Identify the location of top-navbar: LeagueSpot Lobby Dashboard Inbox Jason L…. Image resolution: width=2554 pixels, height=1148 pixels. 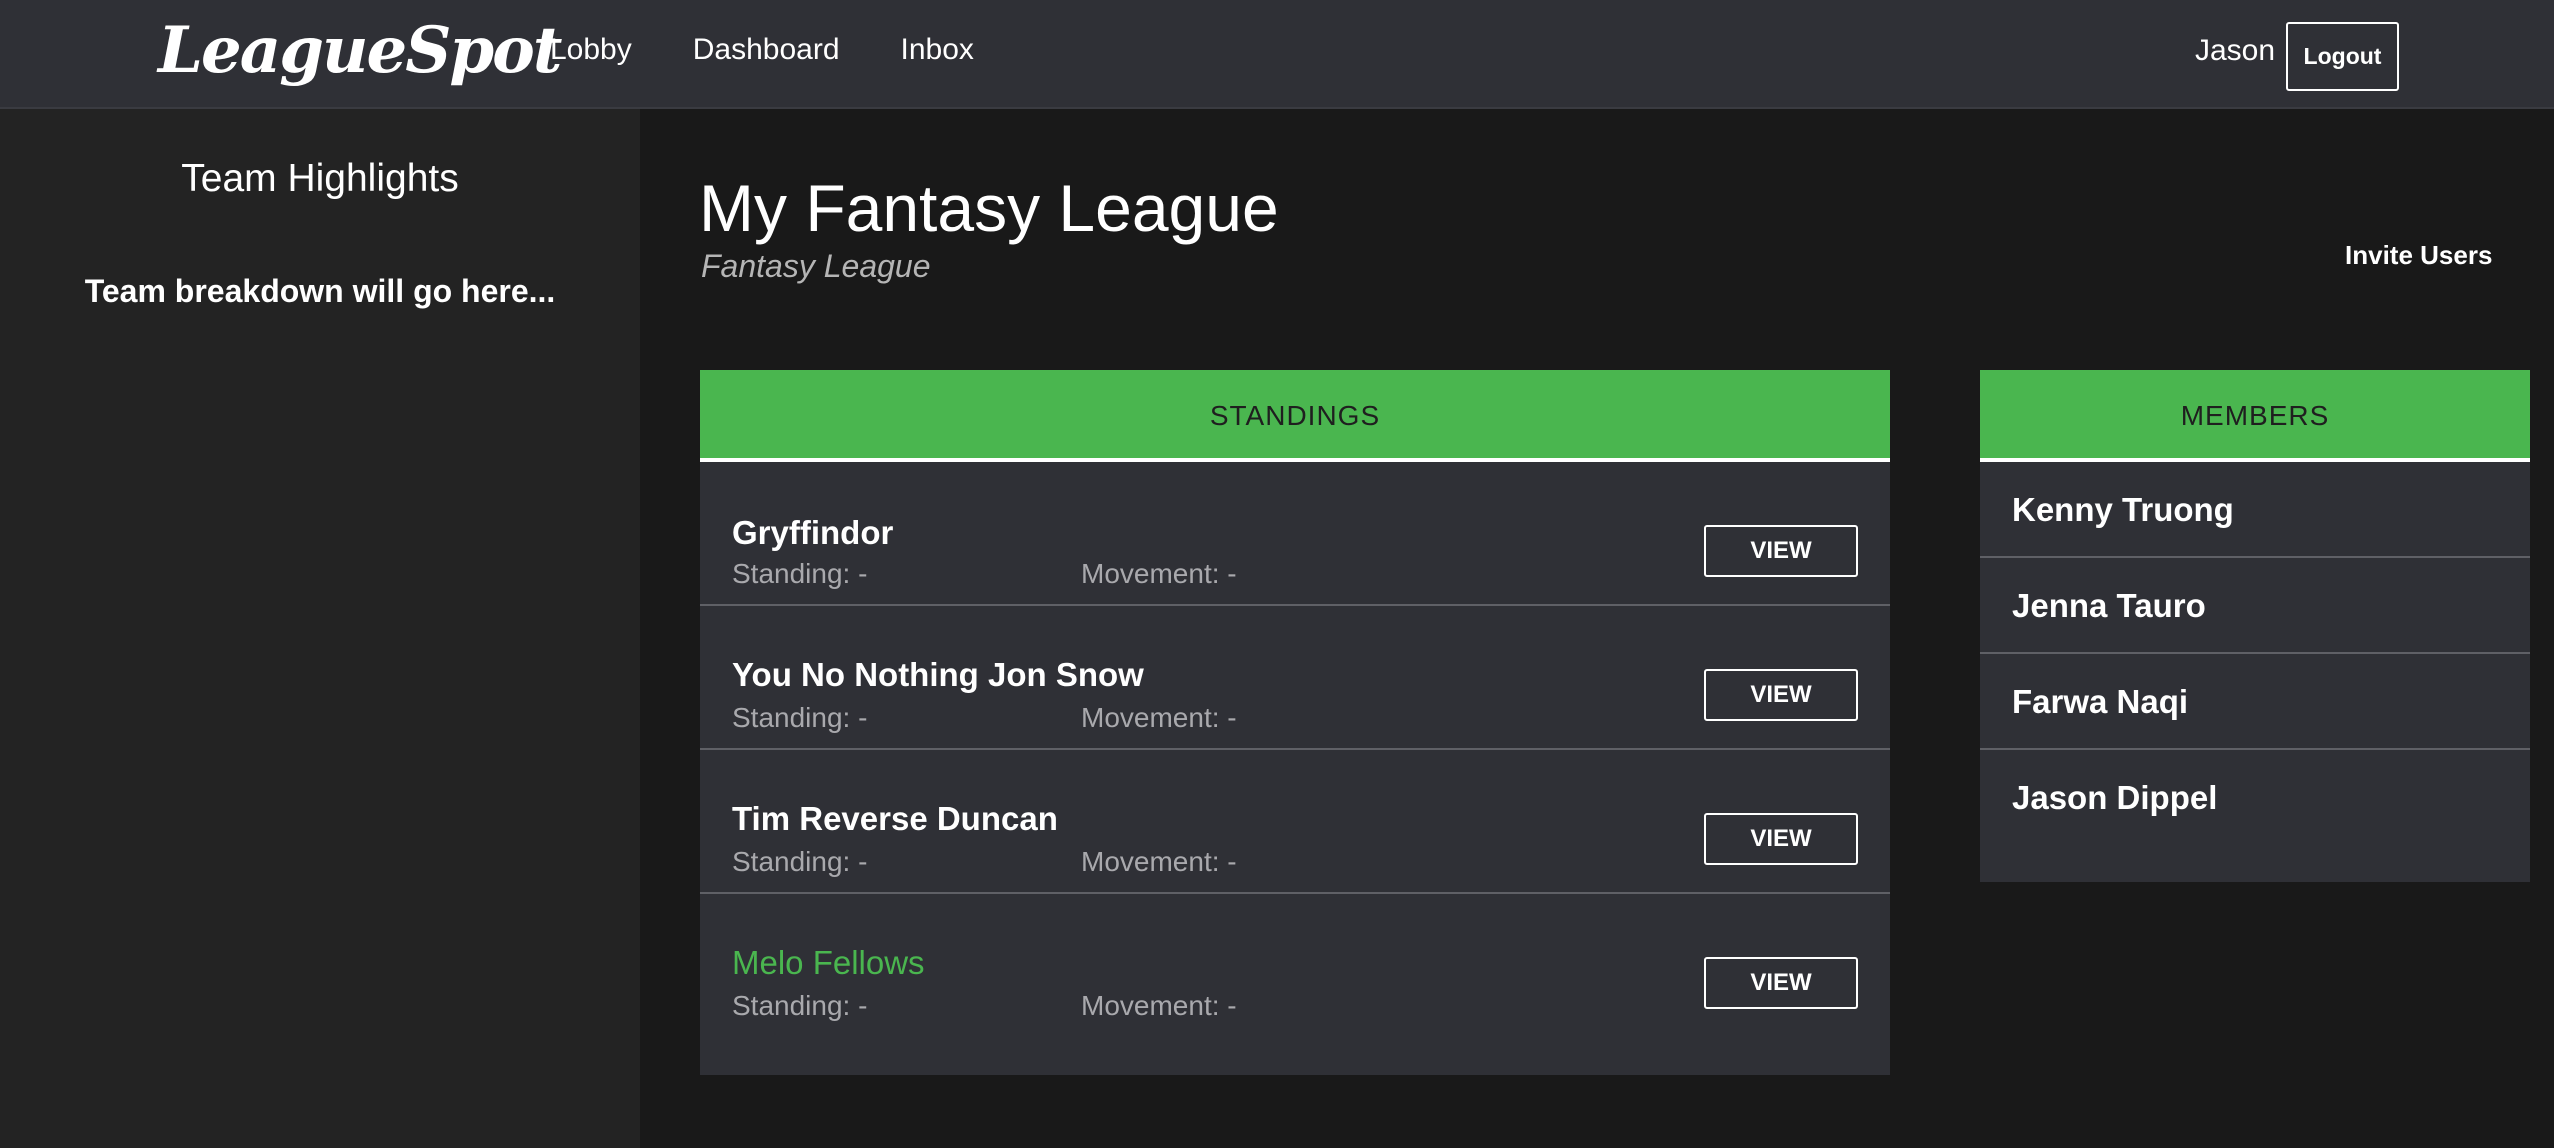
(1277, 54).